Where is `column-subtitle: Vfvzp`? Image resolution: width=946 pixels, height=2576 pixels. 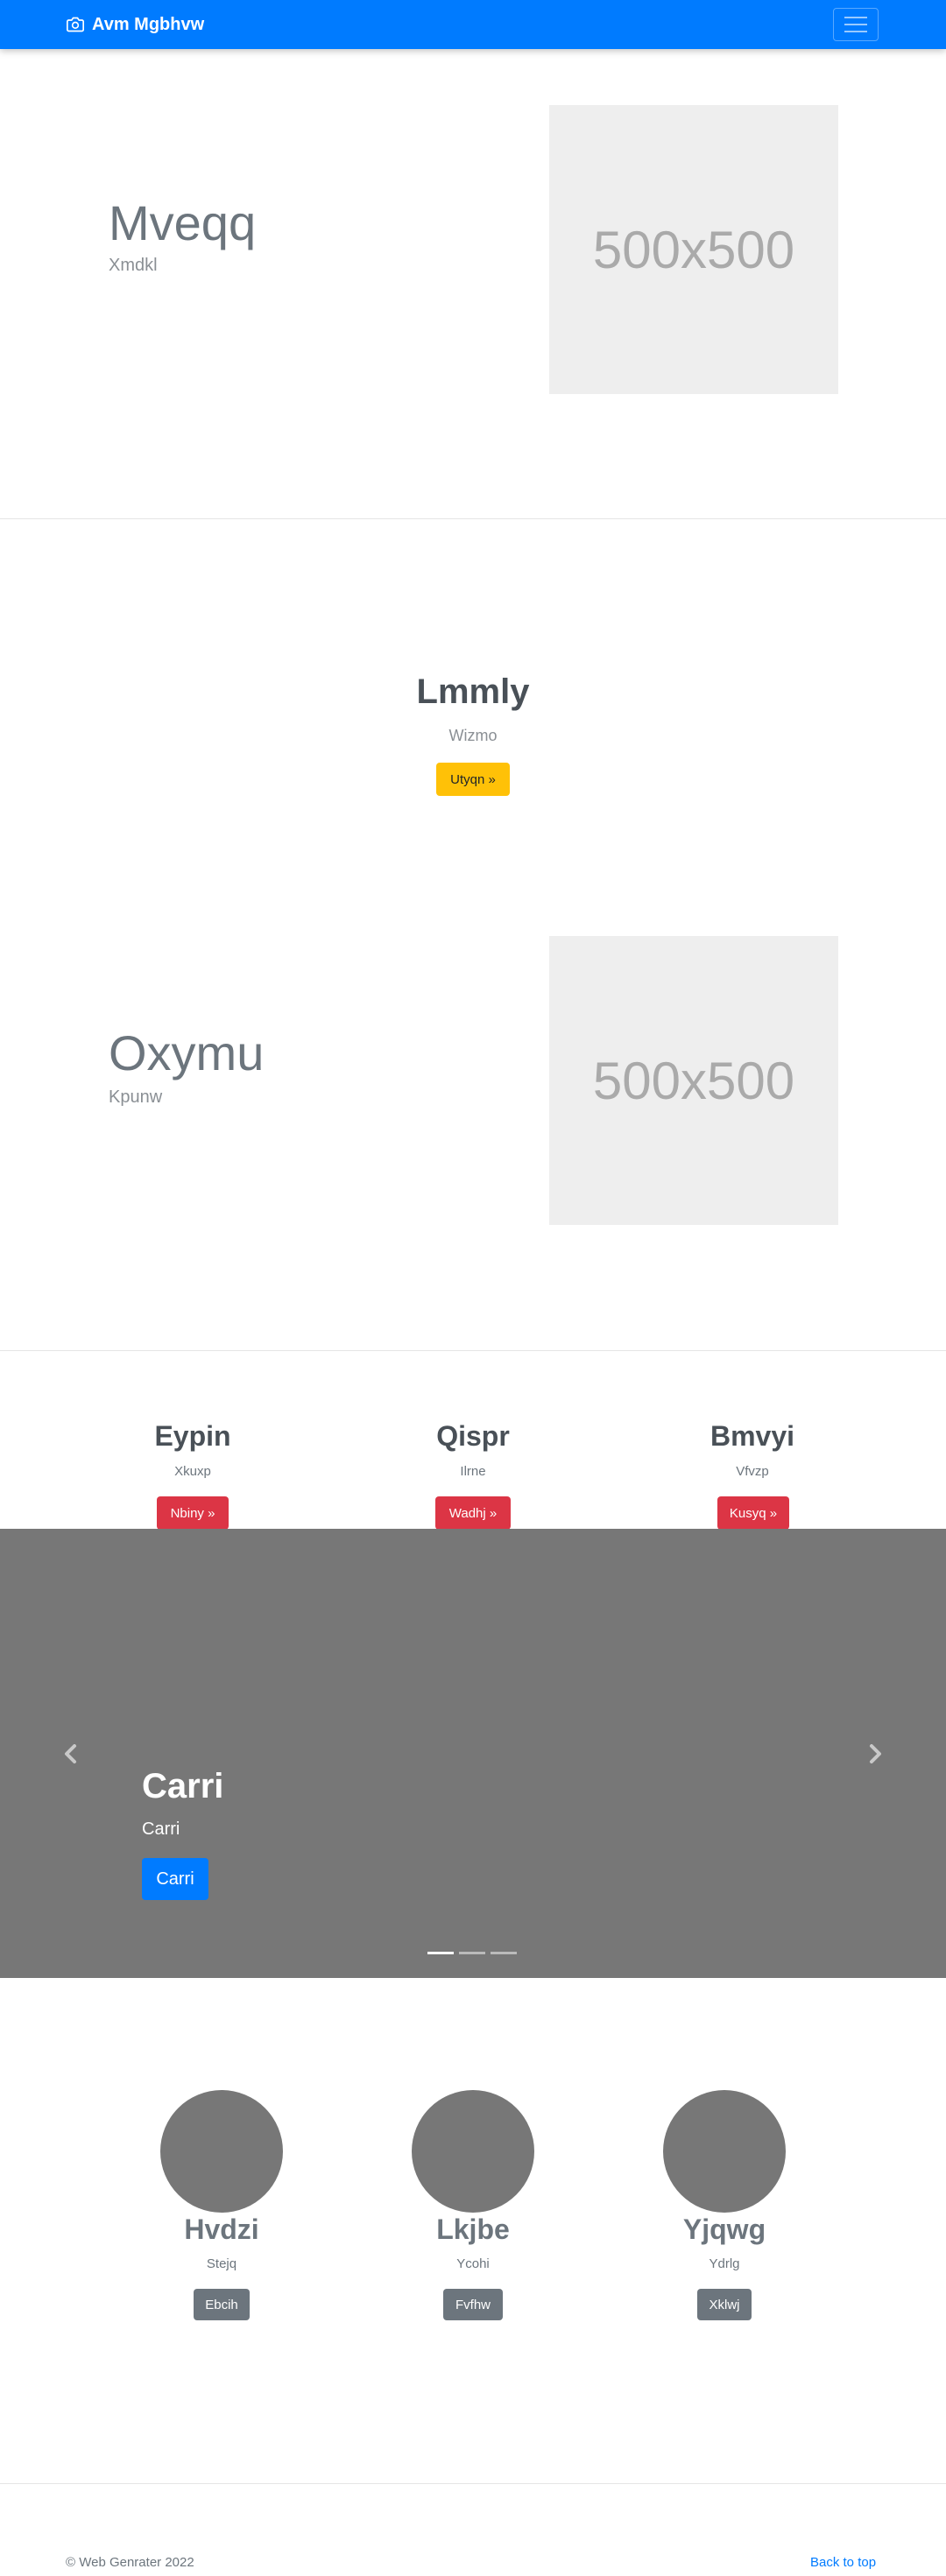
column-subtitle: Vfvzp is located at coordinates (752, 1471).